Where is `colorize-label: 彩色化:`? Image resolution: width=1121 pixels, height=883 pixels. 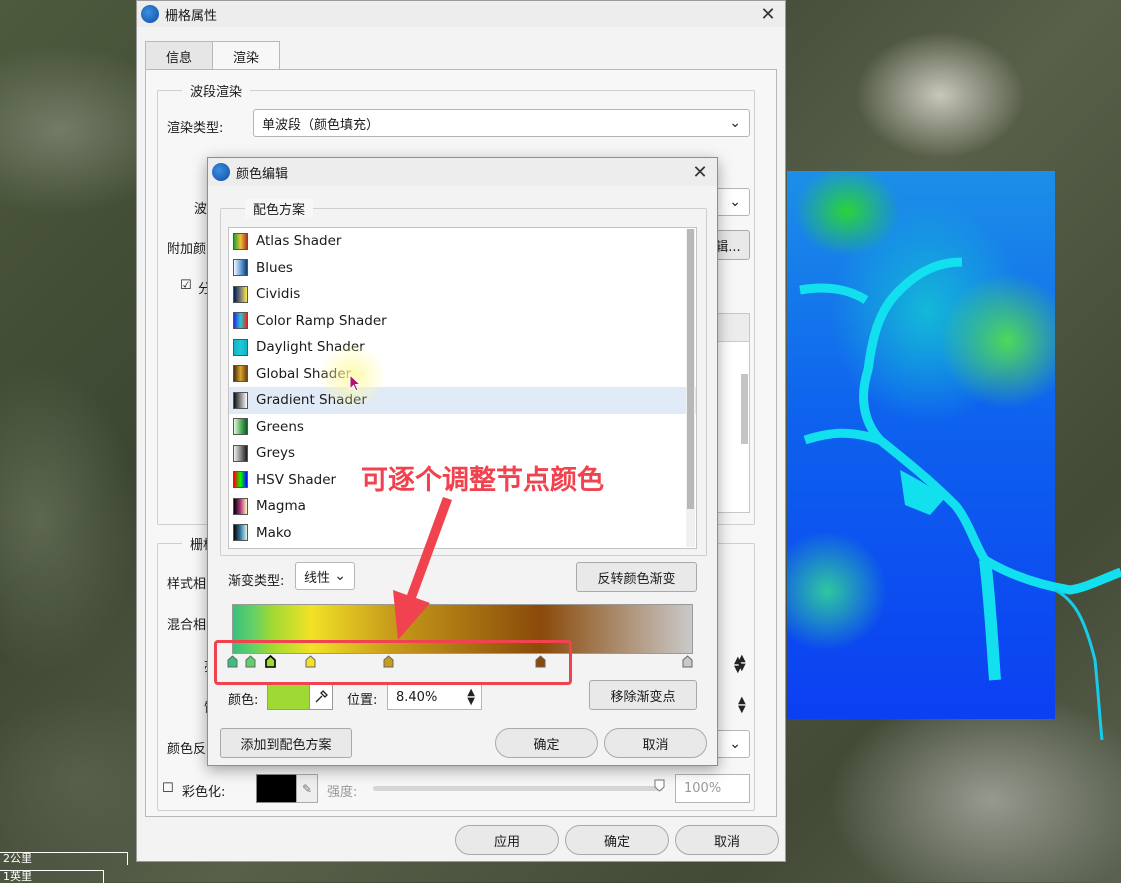 colorize-label: 彩色化: is located at coordinates (204, 792).